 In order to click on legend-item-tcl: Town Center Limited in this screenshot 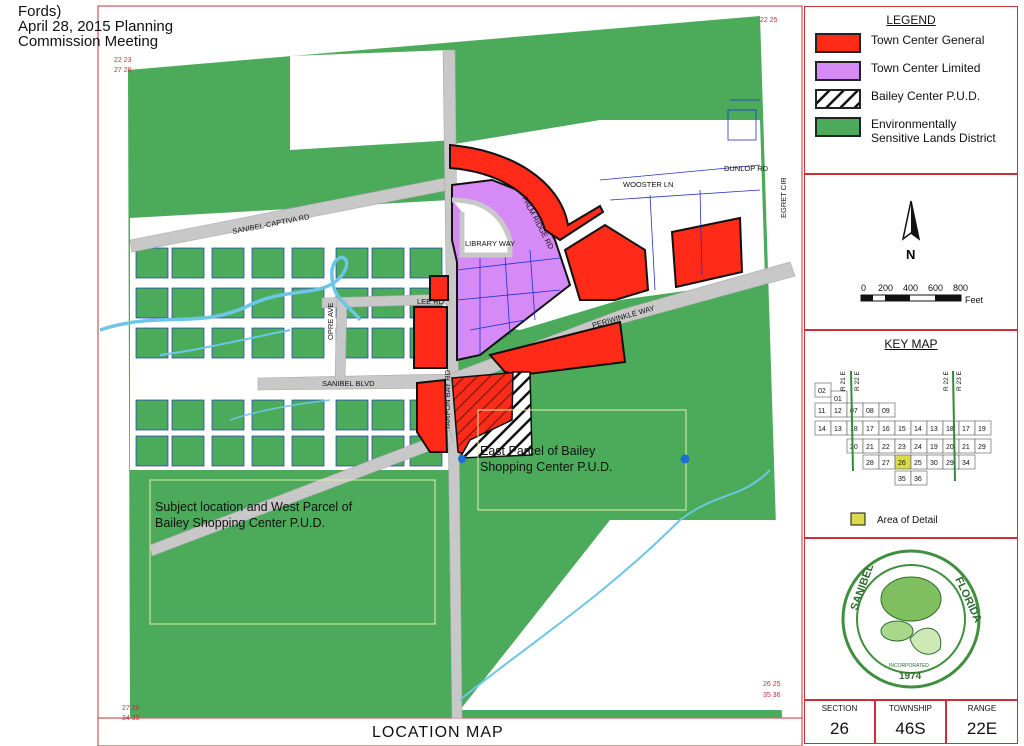, I will do `click(897, 71)`.